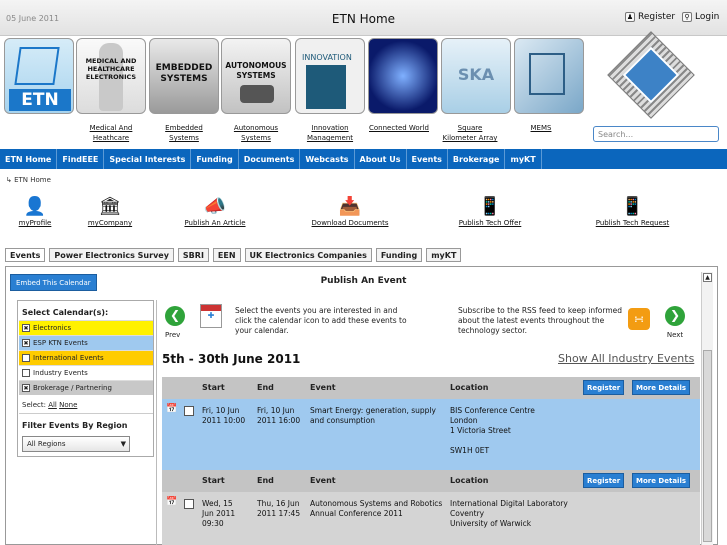 This screenshot has width=727, height=545. Describe the element at coordinates (215, 159) in the screenshot. I see `nav-funding: Funding` at that location.